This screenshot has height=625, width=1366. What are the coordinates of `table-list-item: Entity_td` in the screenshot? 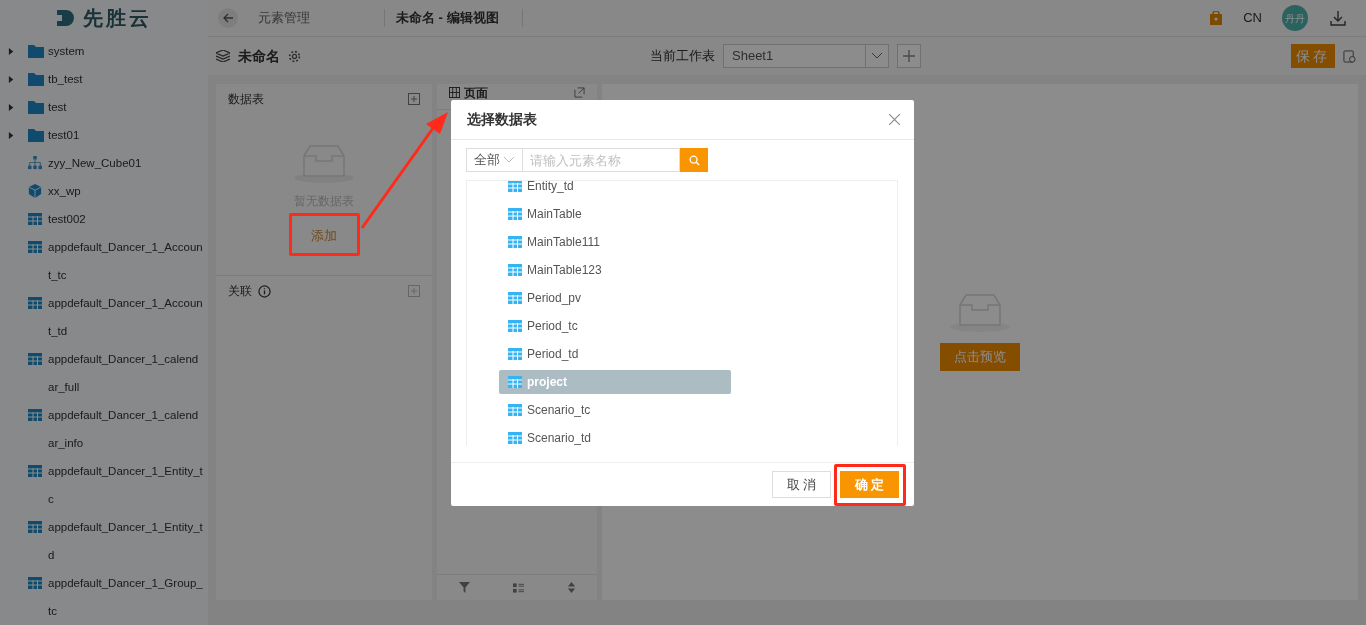 It's located at (615, 189).